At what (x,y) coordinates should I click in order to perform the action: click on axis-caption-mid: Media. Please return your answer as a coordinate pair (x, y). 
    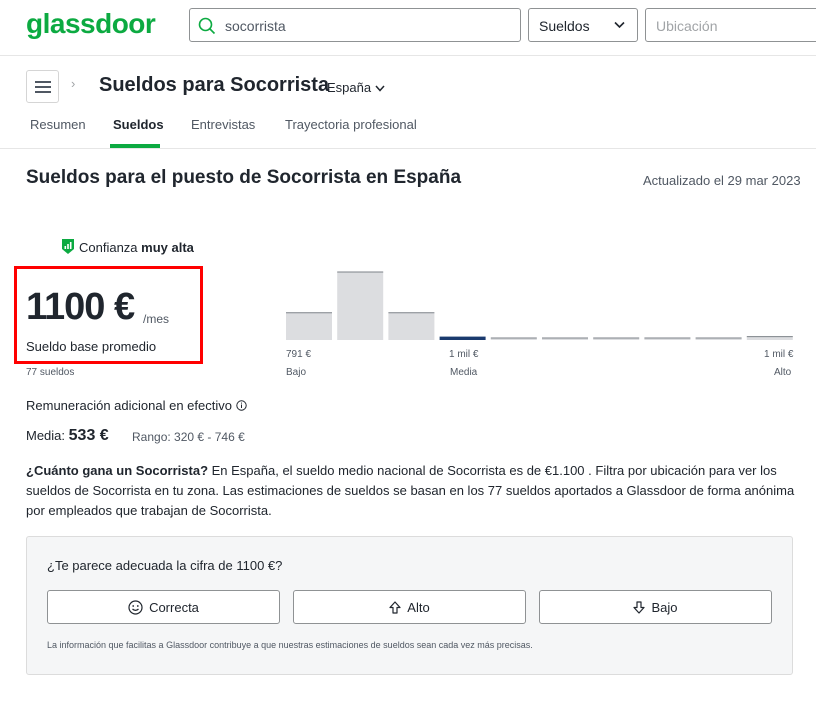
    Looking at the image, I should click on (464, 372).